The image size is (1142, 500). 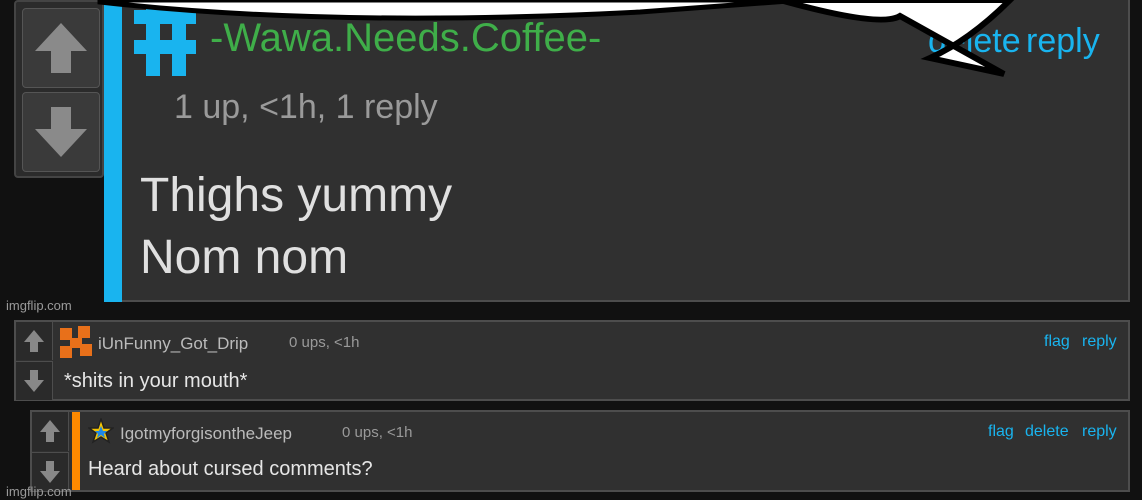 What do you see at coordinates (974, 41) in the screenshot?
I see `big-delete-link: delete` at bounding box center [974, 41].